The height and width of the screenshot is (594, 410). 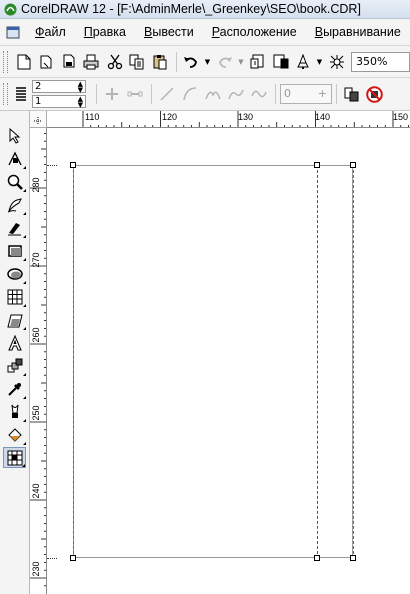 What do you see at coordinates (228, 119) in the screenshot?
I see `horizontal-ruler: 110 120 130 140 150` at bounding box center [228, 119].